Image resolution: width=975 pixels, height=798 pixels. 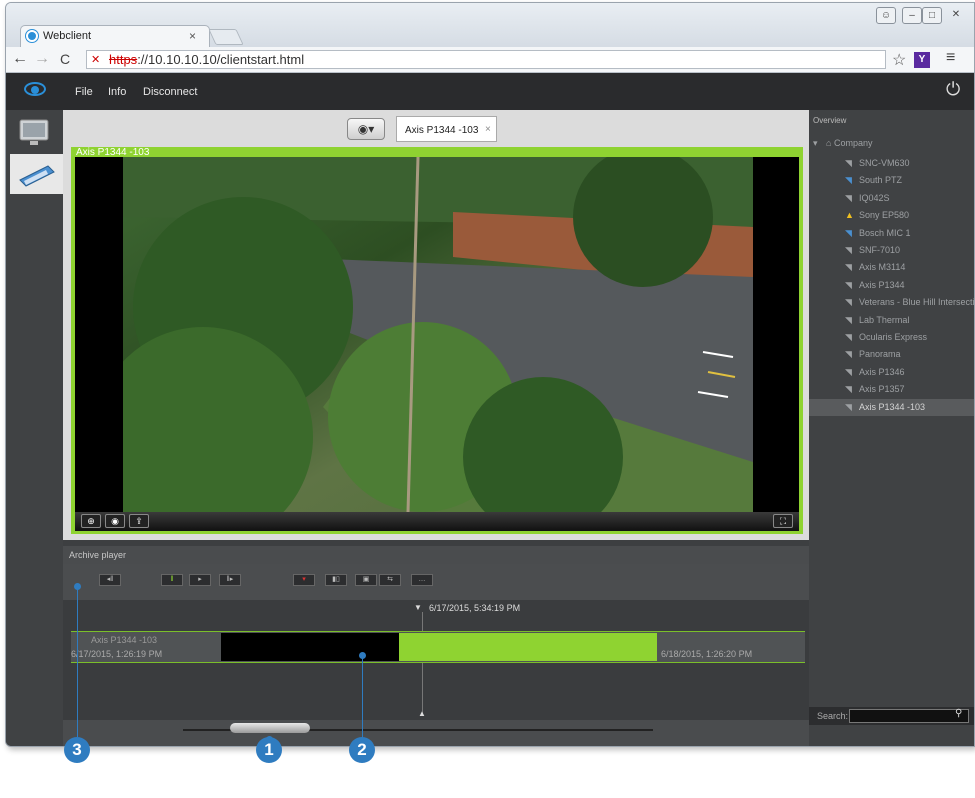 I want to click on camera-list-item: ◥ Axis P1344 -103, so click(x=891, y=407).